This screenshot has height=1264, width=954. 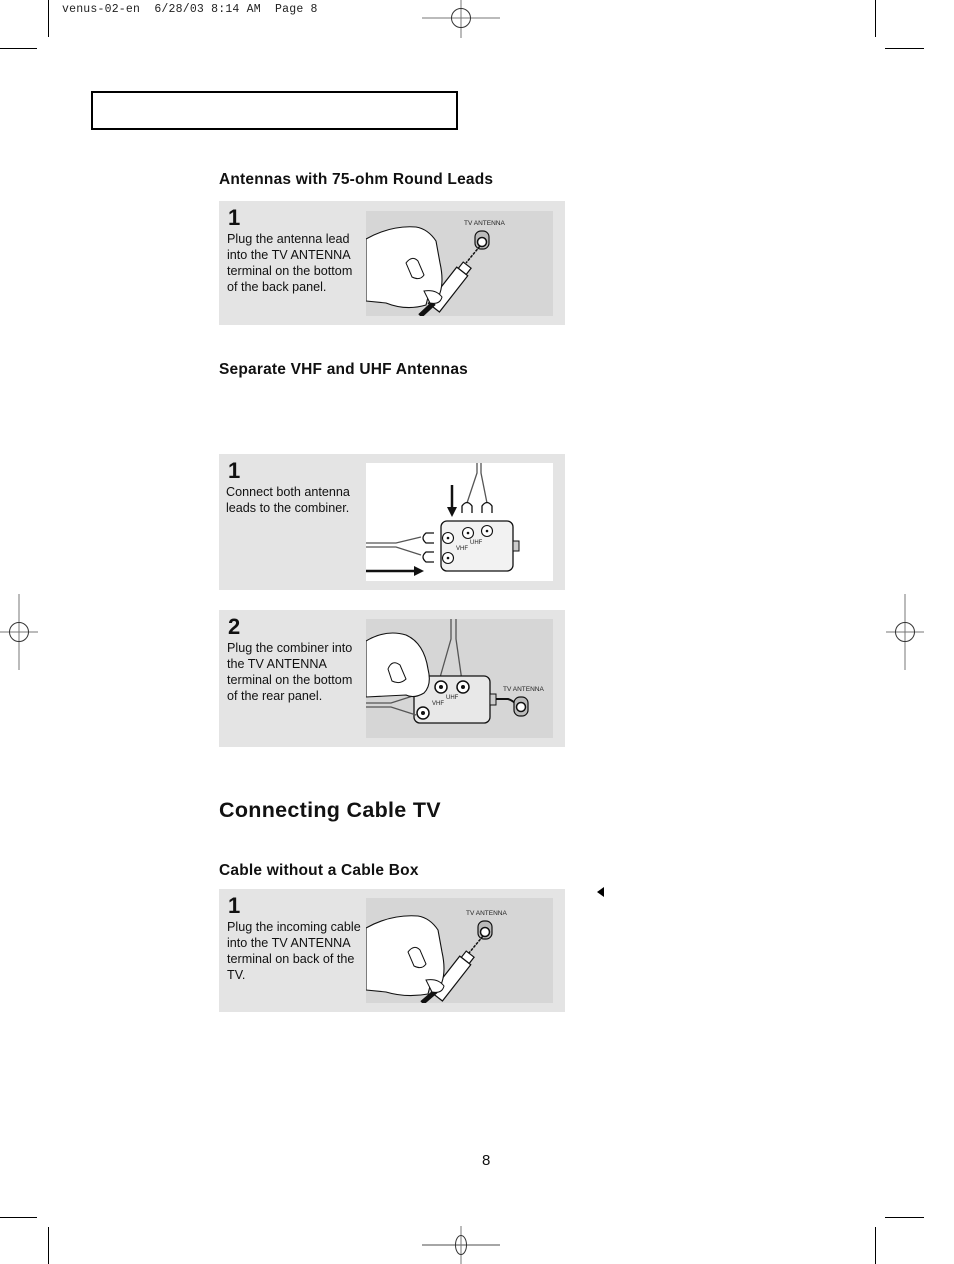 I want to click on header-frame, so click(x=274, y=110).